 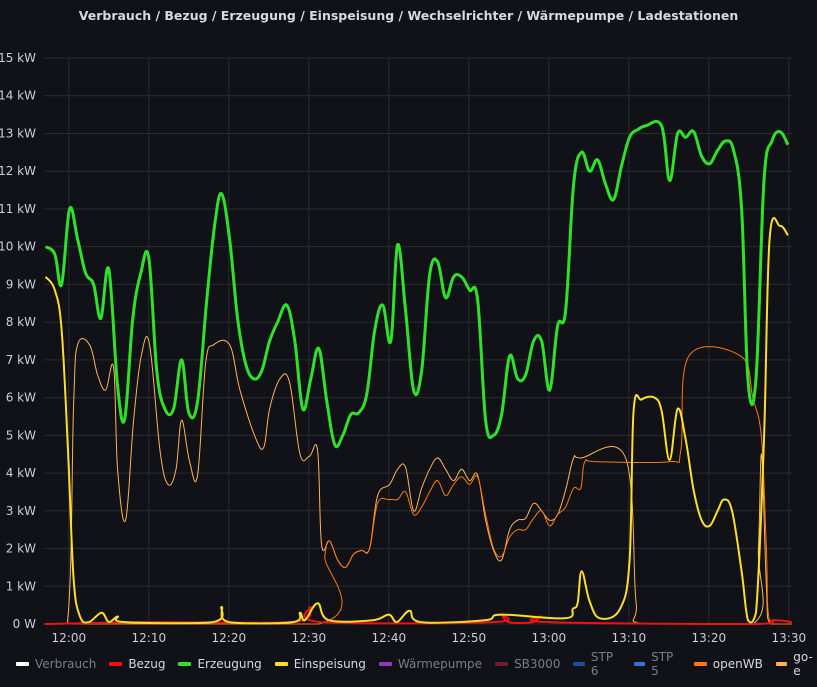 I want to click on legend-item-bezug: Bezug, so click(x=137, y=664).